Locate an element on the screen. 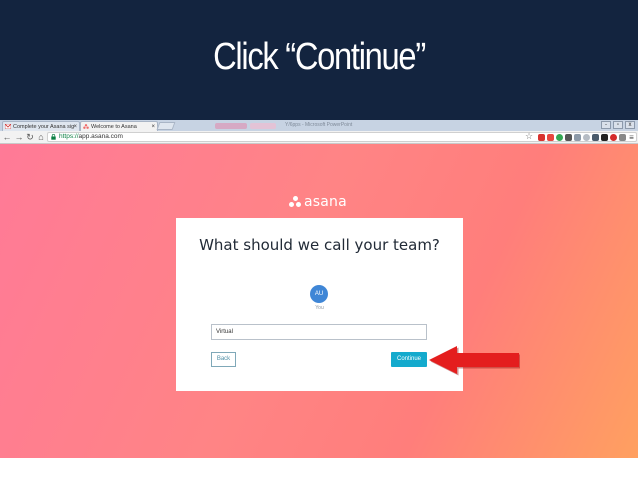  gmail-icon is located at coordinates (8, 126).